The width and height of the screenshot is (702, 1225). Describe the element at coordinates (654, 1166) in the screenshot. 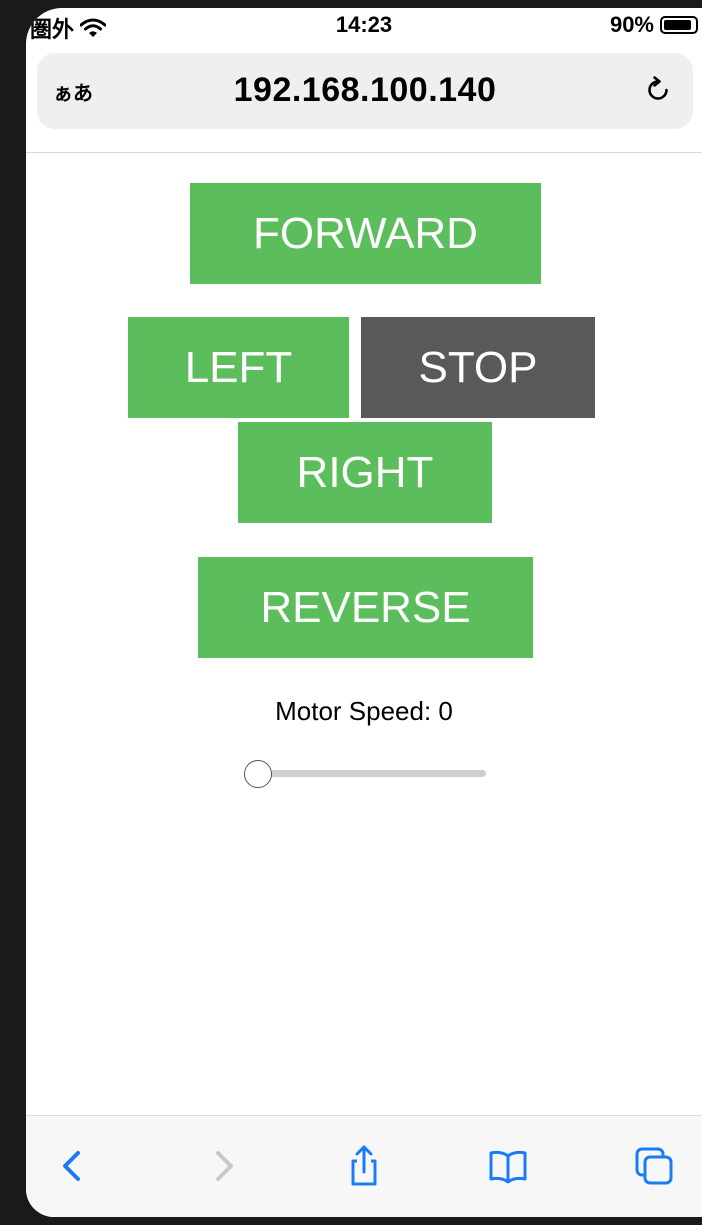

I see `tabs-icon` at that location.